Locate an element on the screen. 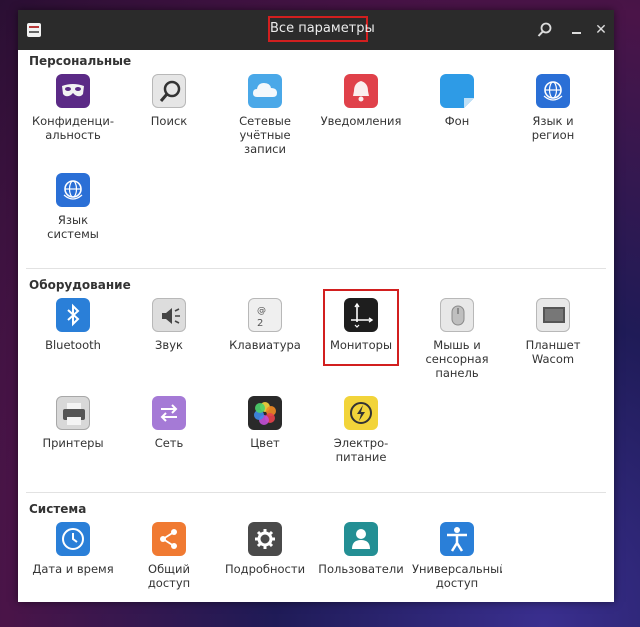  section-hardware-title: Оборудование is located at coordinates (80, 285).